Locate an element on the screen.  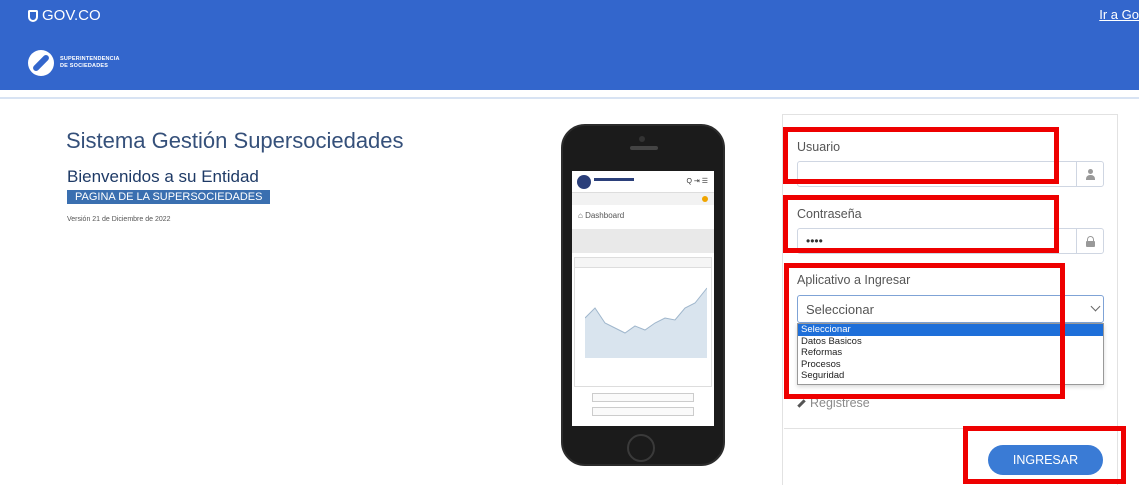
highlight-aplicativo is located at coordinates (924, 331).